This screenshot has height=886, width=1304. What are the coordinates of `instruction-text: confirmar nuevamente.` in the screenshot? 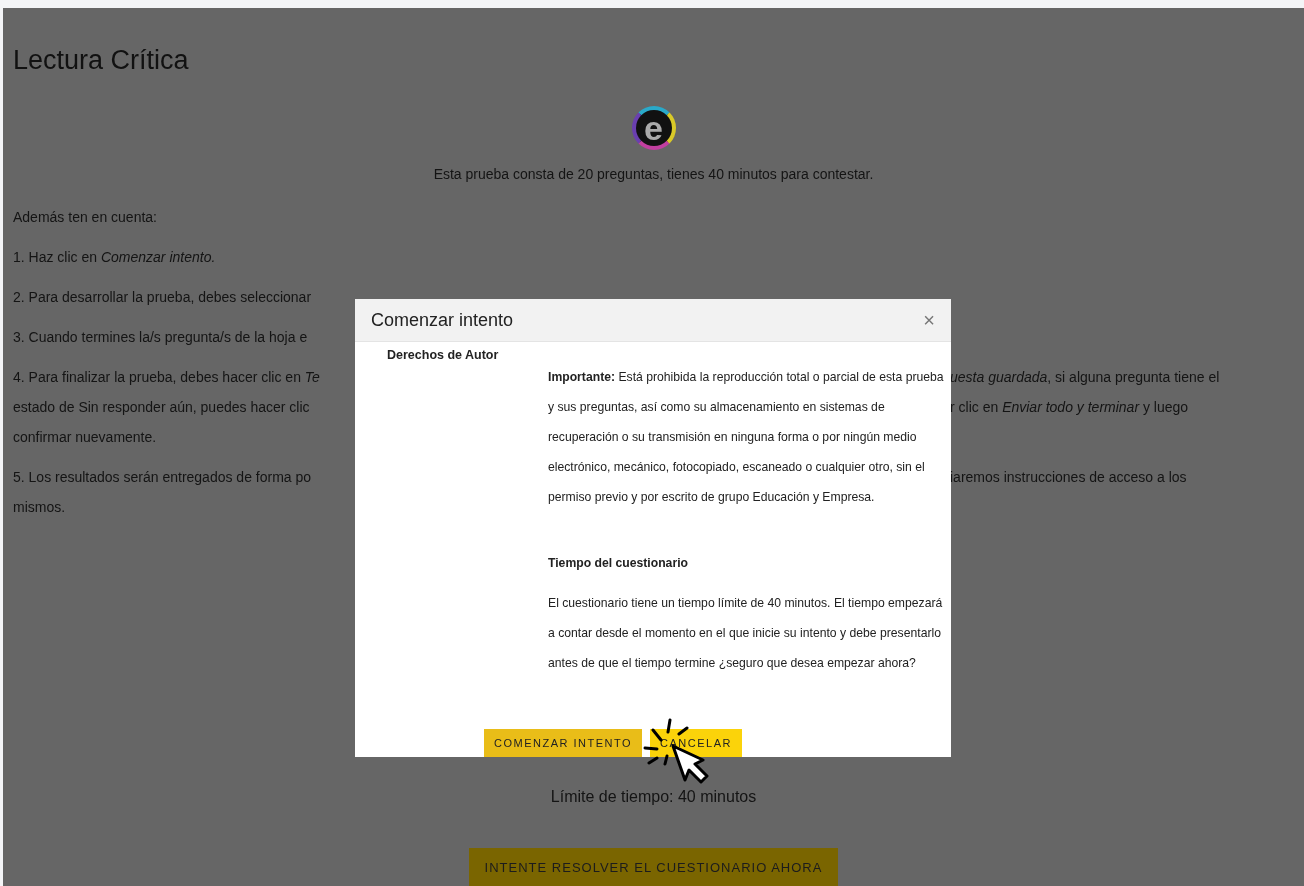 It's located at (85, 437).